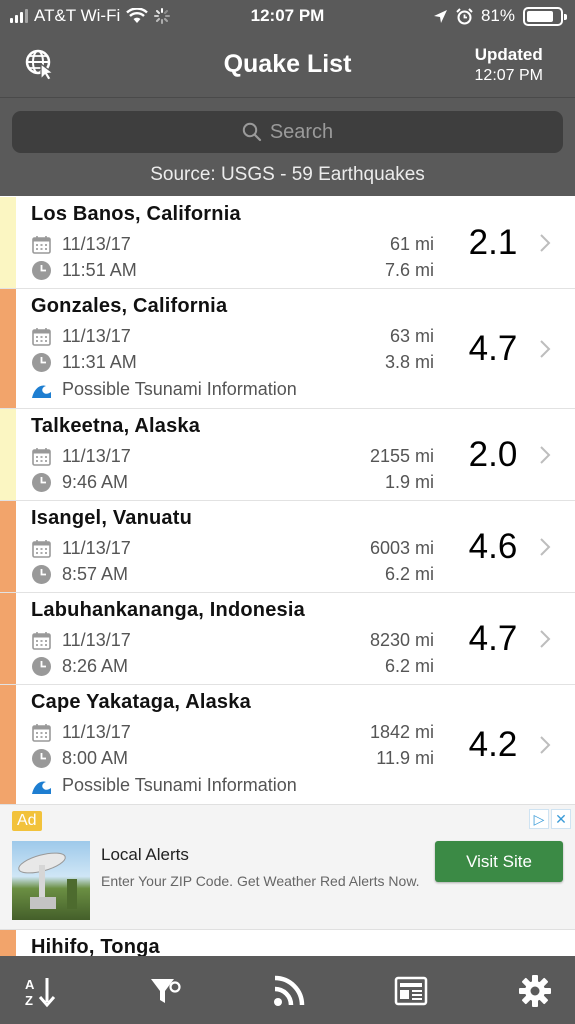 This screenshot has height=1024, width=575. Describe the element at coordinates (535, 991) in the screenshot. I see `settings-gear-icon` at that location.